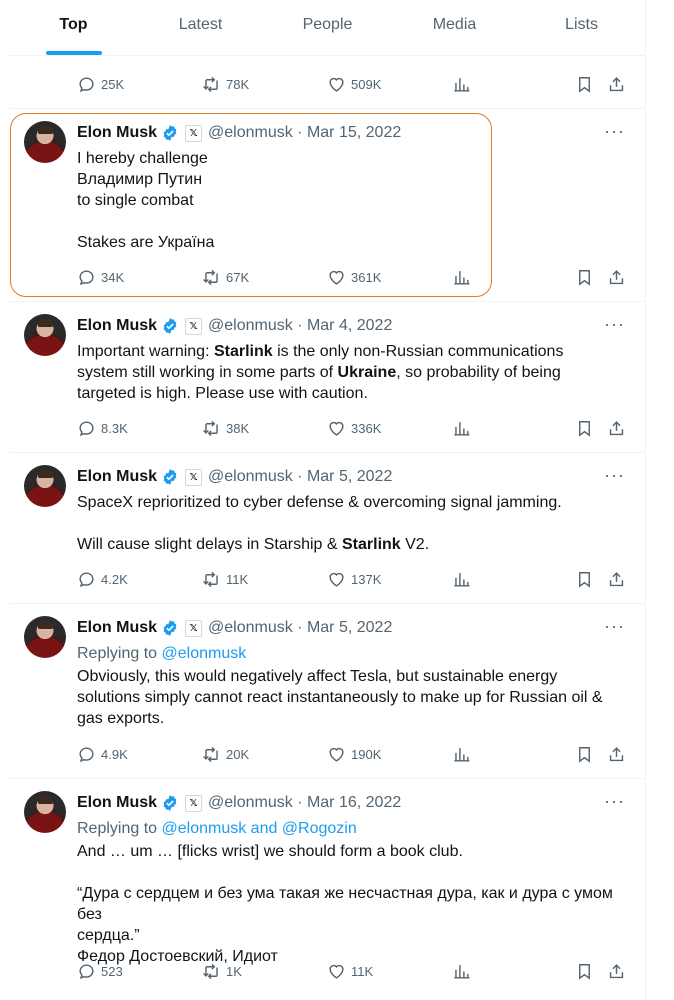  I want to click on tab-people: People, so click(327, 27).